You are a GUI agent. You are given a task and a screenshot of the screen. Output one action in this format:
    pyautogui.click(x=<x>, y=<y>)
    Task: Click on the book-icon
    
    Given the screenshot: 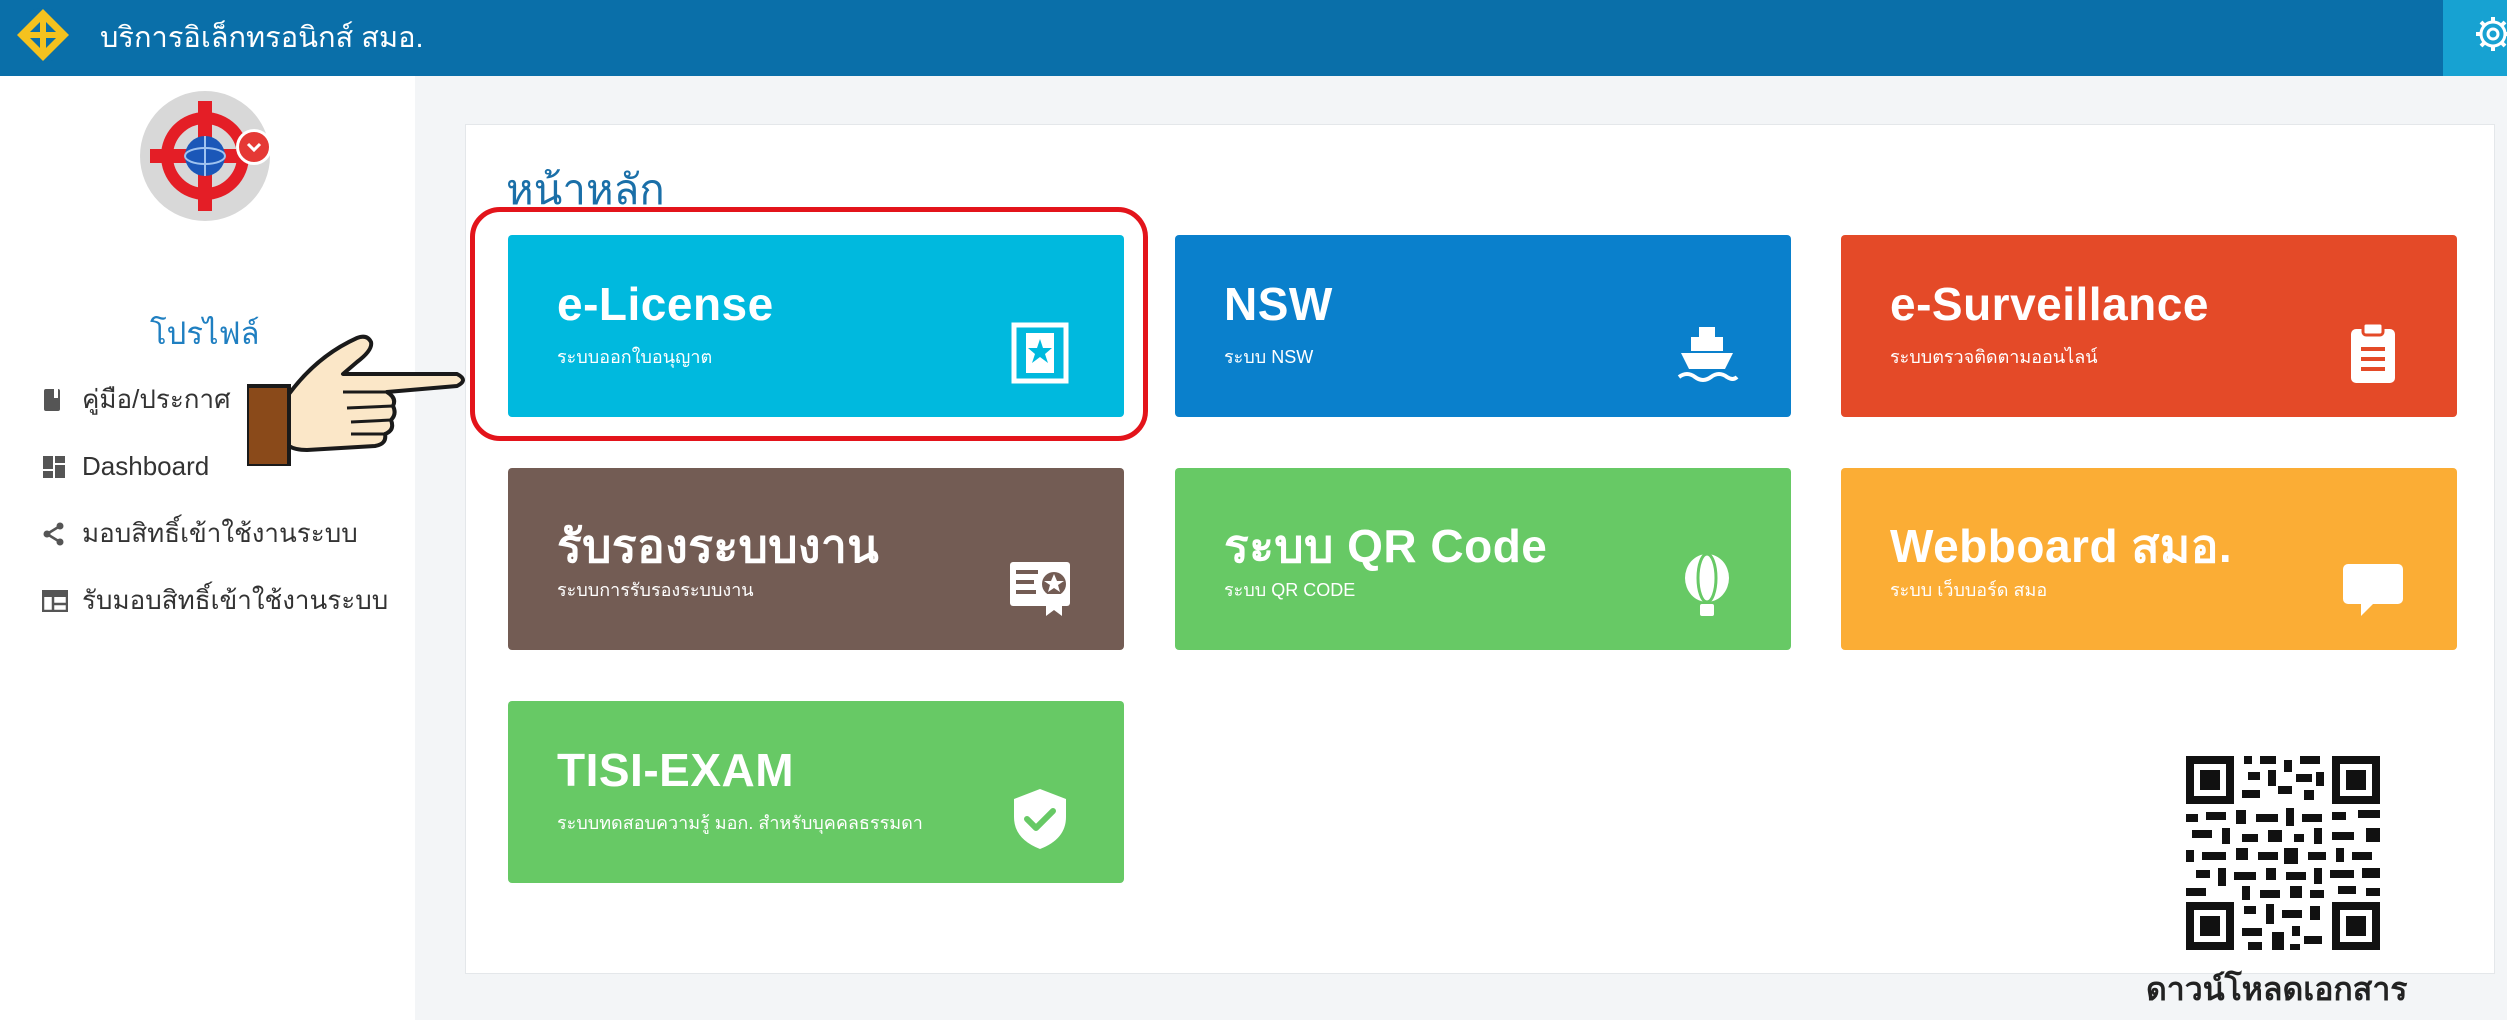 What is the action you would take?
    pyautogui.click(x=57, y=400)
    